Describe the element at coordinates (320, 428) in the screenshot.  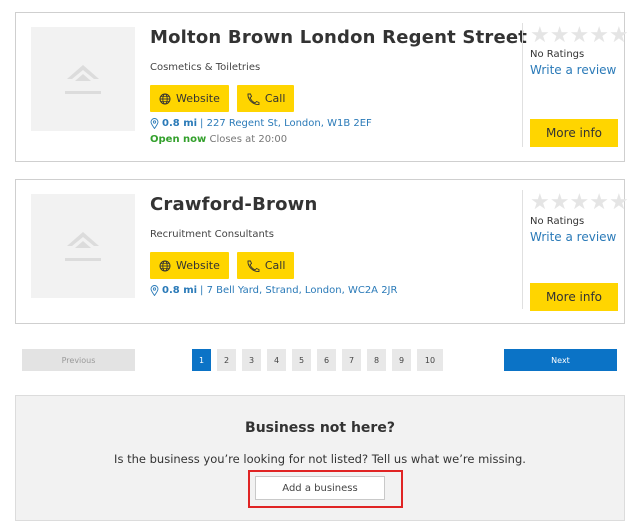
I see `panel-title: Business not here?` at that location.